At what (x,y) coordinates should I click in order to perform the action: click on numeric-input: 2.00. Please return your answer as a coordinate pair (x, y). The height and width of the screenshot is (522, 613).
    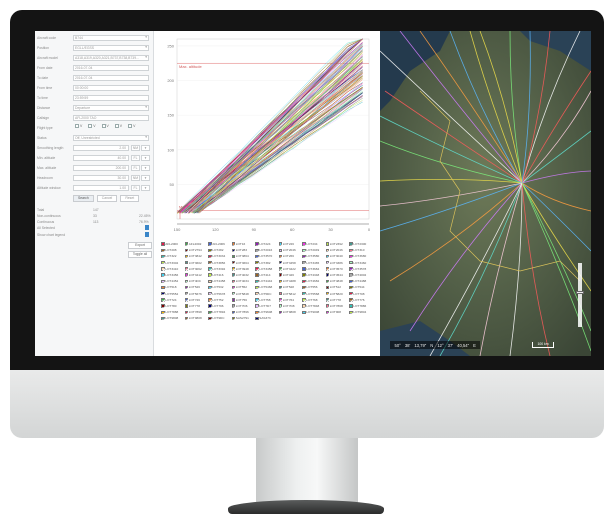
    Looking at the image, I should click on (101, 147).